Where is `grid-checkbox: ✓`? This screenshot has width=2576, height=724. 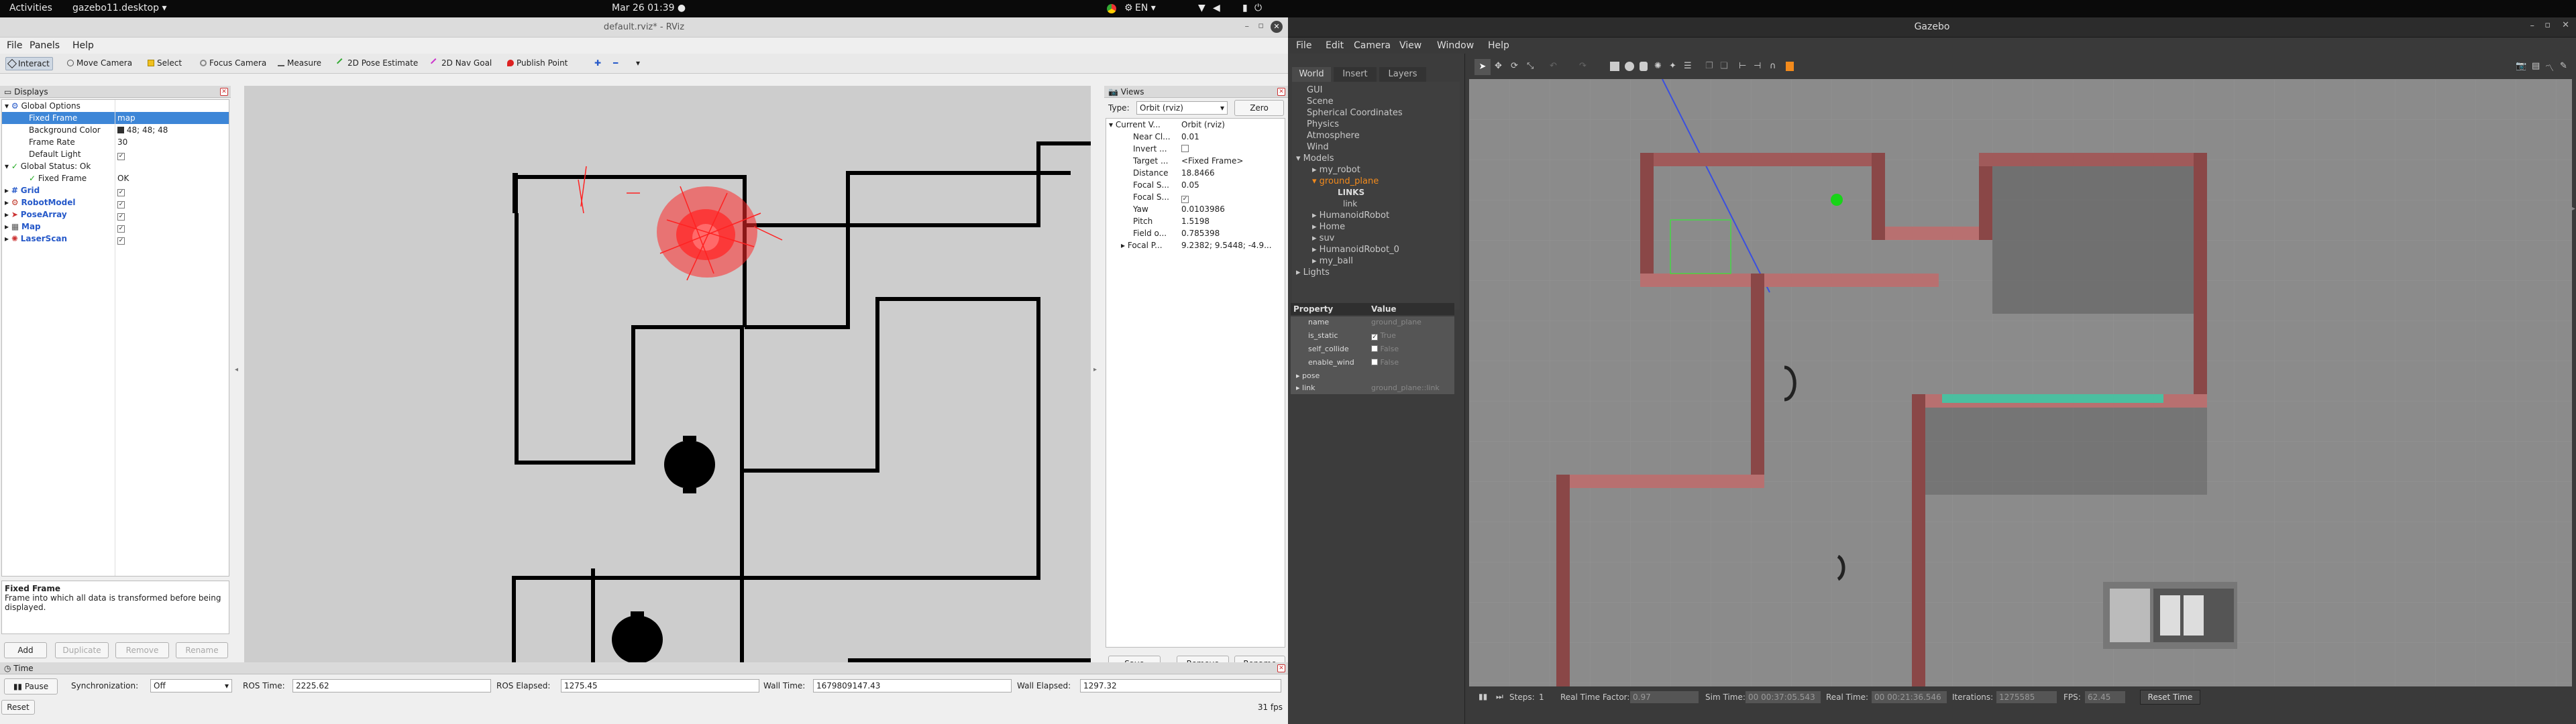
grid-checkbox: ✓ is located at coordinates (121, 192).